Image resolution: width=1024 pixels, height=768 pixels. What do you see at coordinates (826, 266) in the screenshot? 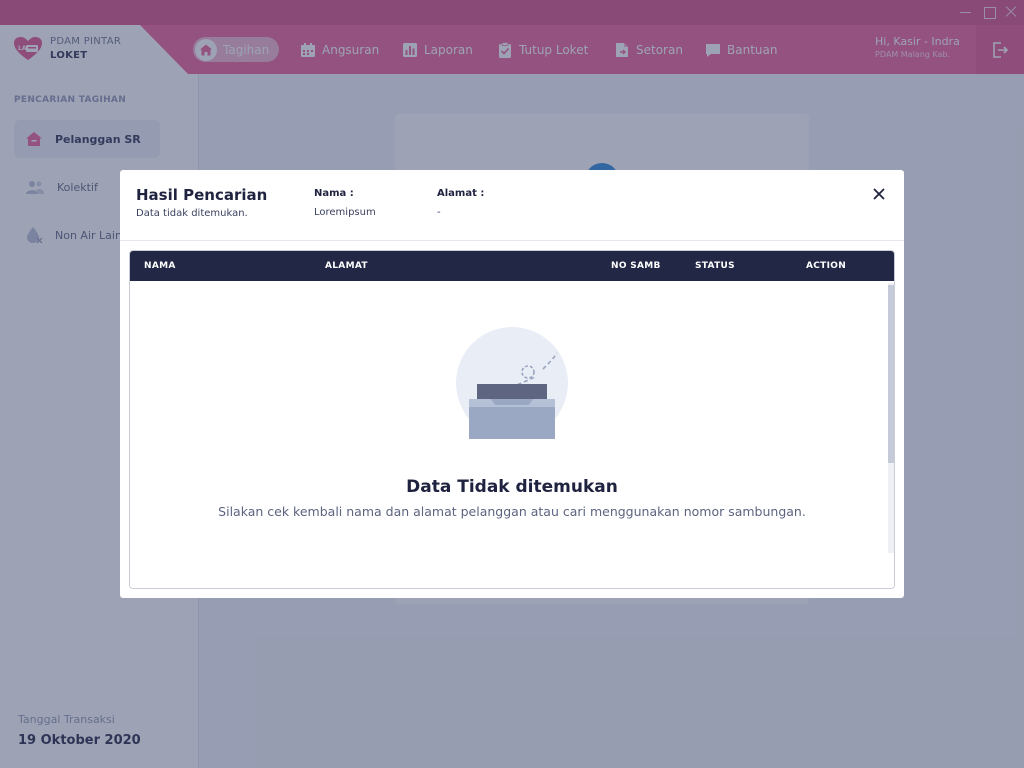
I see `column-header-action: ACTION` at bounding box center [826, 266].